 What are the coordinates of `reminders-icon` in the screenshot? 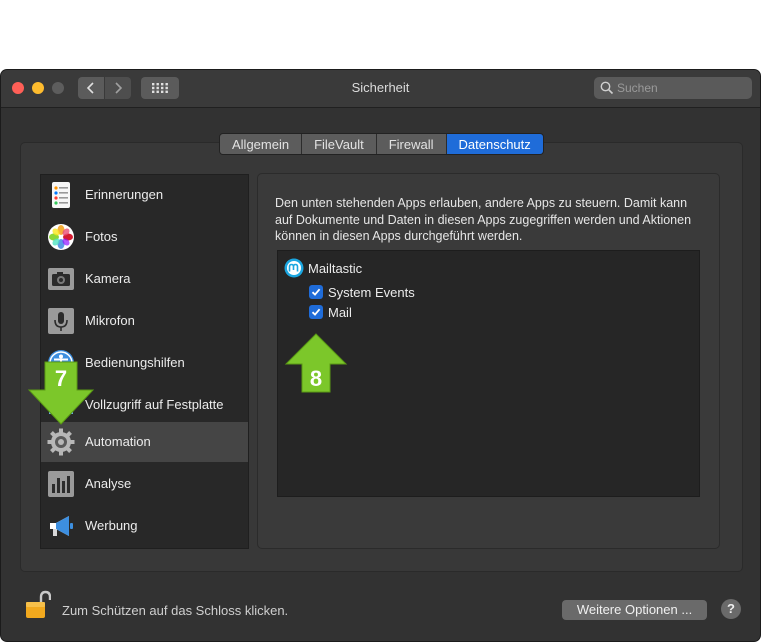 It's located at (61, 195).